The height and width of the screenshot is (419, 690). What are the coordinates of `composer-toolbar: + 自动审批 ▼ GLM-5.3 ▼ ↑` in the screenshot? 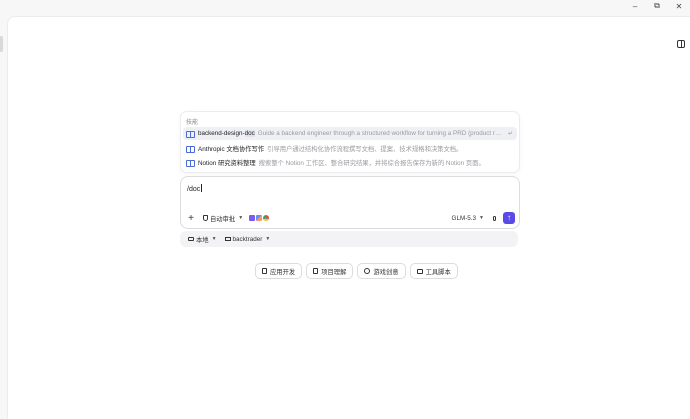 It's located at (350, 218).